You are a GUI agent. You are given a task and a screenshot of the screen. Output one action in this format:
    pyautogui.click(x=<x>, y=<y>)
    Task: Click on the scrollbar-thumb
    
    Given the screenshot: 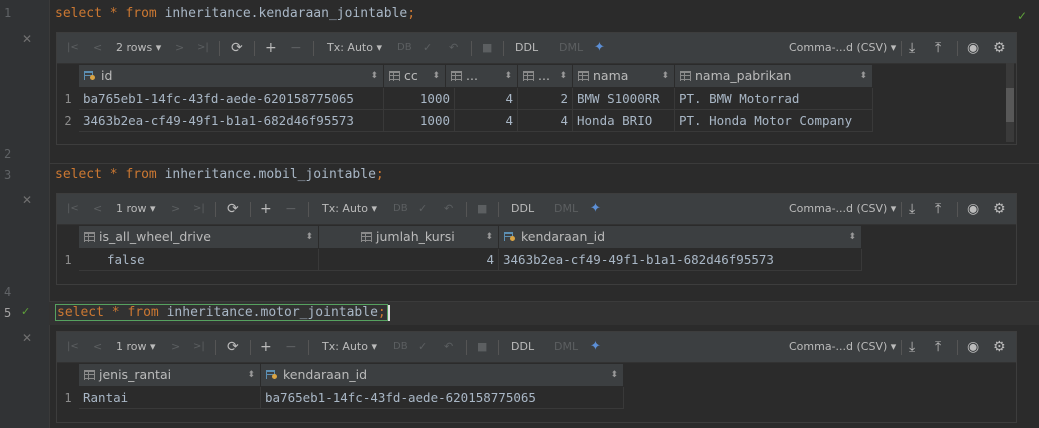 What is the action you would take?
    pyautogui.click(x=1010, y=105)
    